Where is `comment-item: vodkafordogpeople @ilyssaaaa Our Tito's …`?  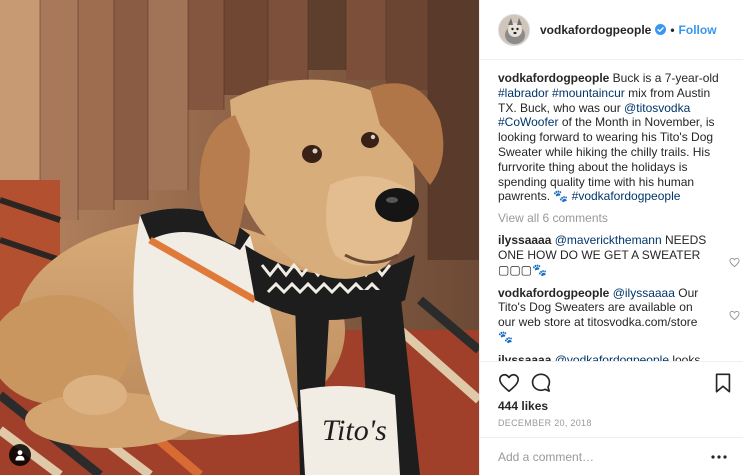
comment-item: vodkafordogpeople @ilyssaaaa Our Tito's … is located at coordinates (619, 315).